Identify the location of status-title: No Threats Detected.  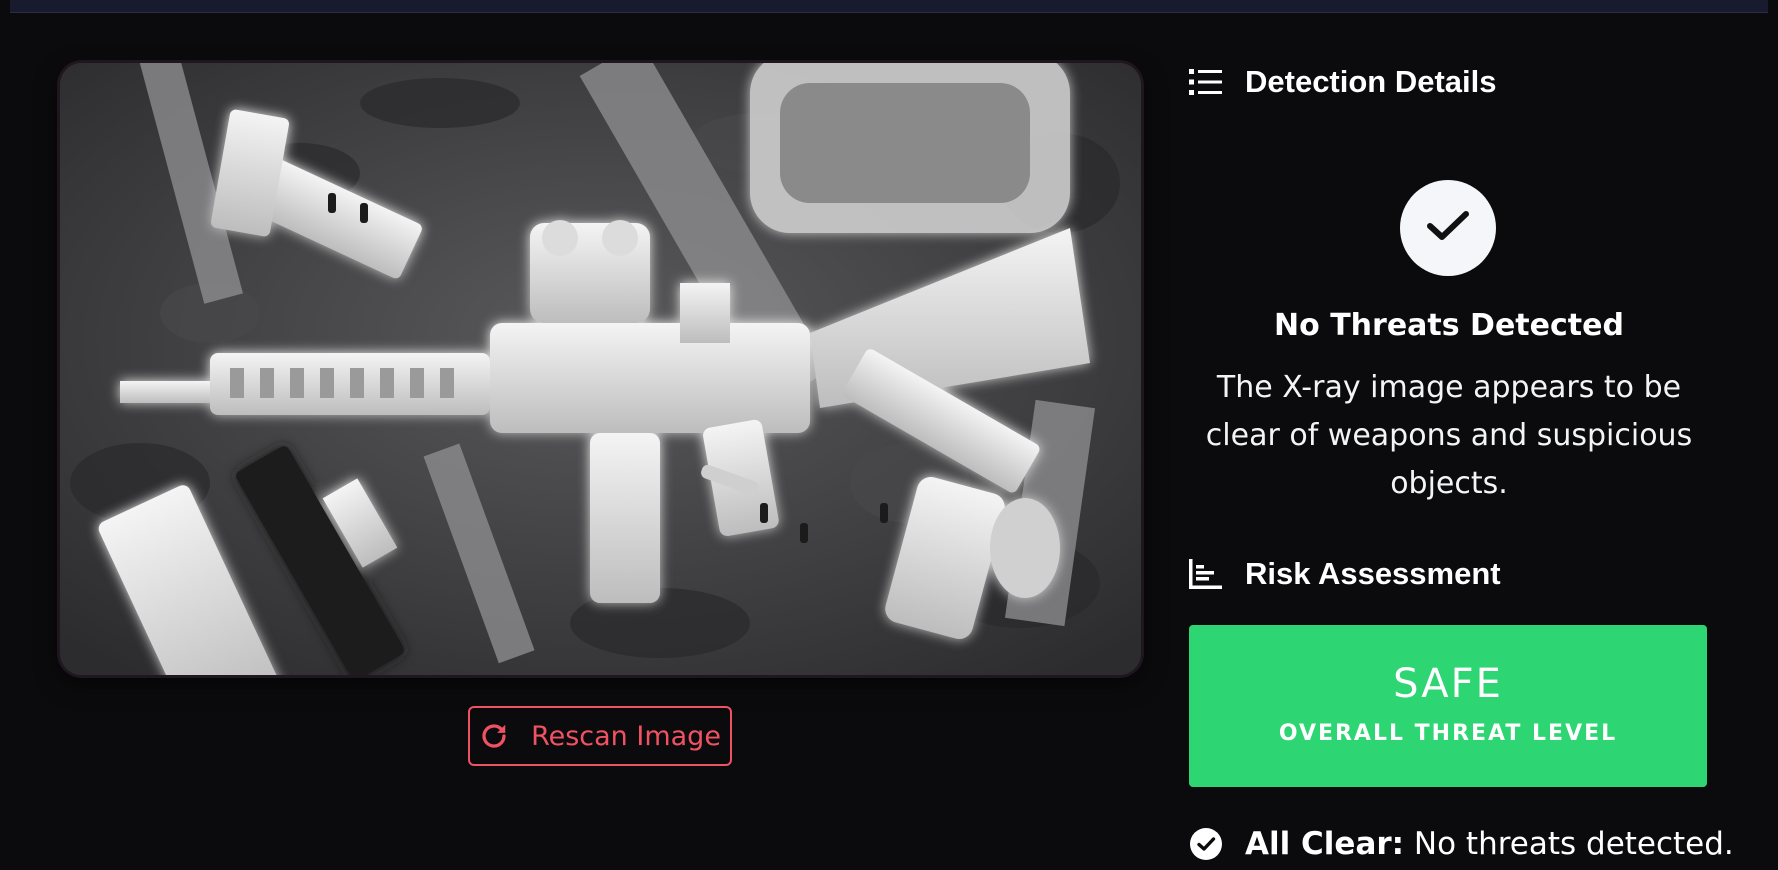
(1449, 325).